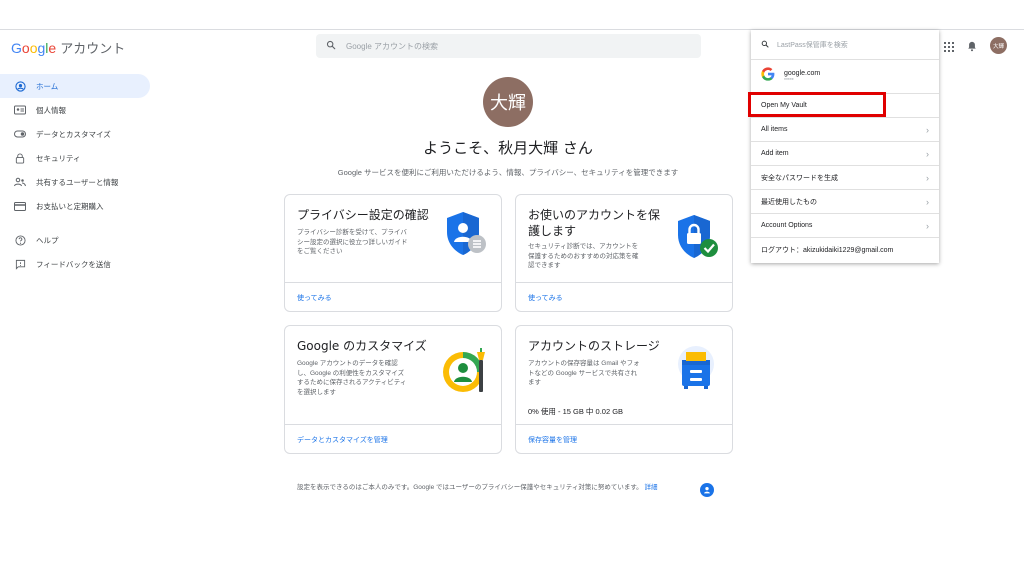 The image size is (1024, 576). I want to click on card-title: Google のカスタマイズ, so click(362, 346).